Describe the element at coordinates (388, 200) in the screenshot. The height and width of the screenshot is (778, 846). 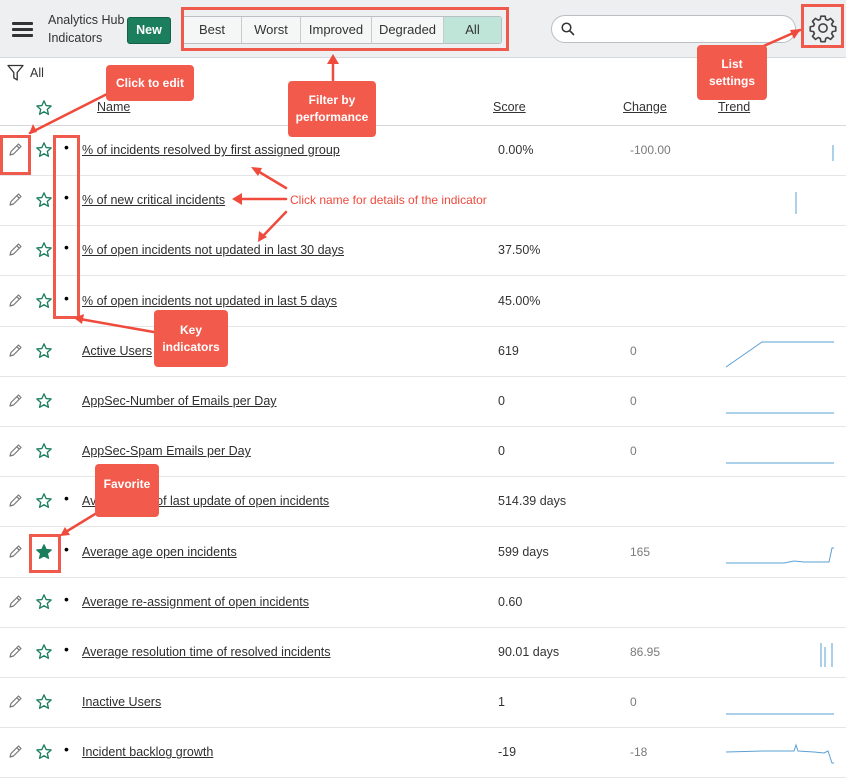
I see `click-name-annotation: Click name for details of the indicator` at that location.